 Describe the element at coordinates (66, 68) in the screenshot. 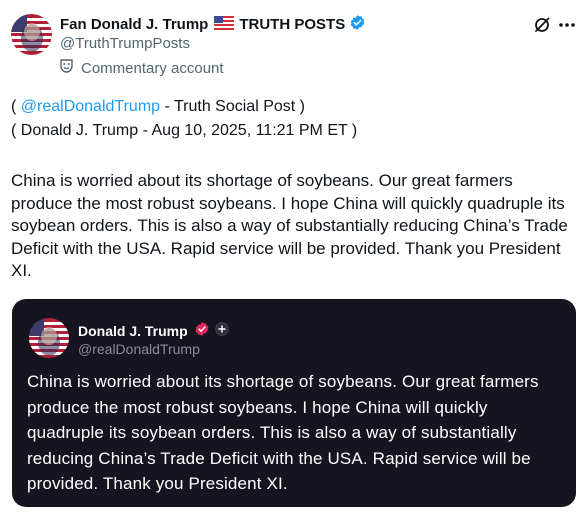

I see `theater-mask-icon` at that location.